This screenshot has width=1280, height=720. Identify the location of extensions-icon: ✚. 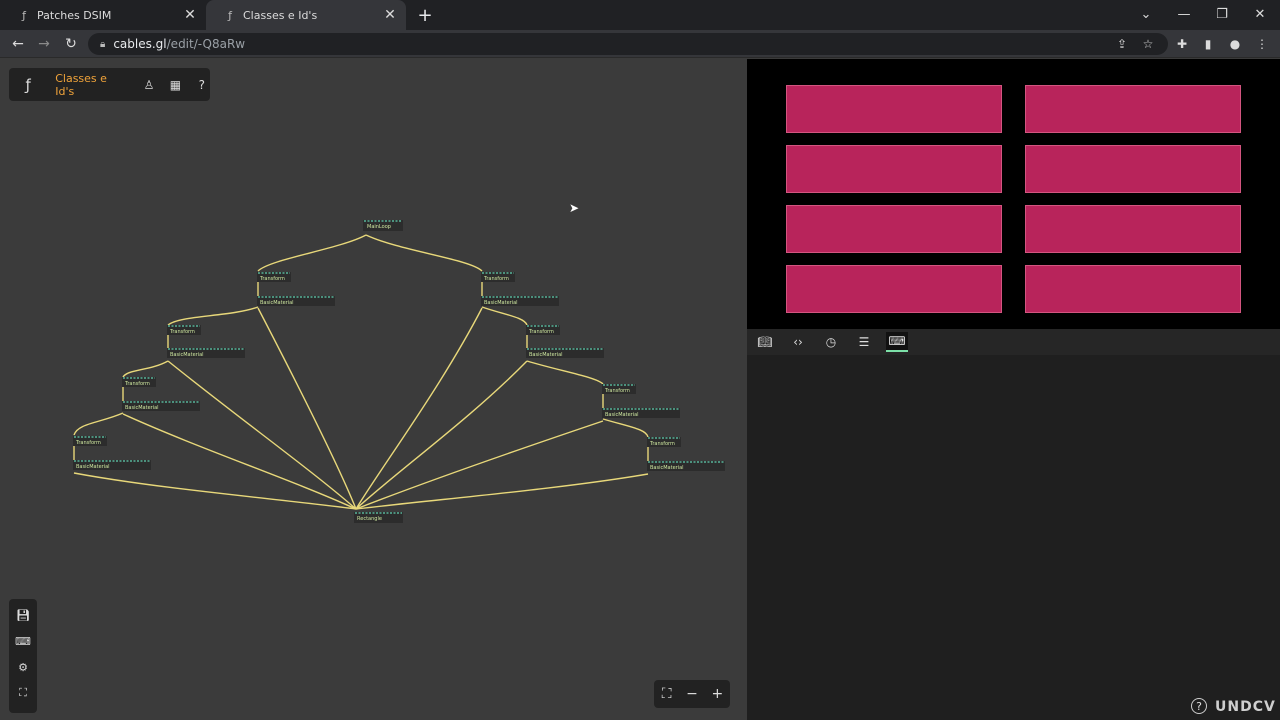
(1182, 44).